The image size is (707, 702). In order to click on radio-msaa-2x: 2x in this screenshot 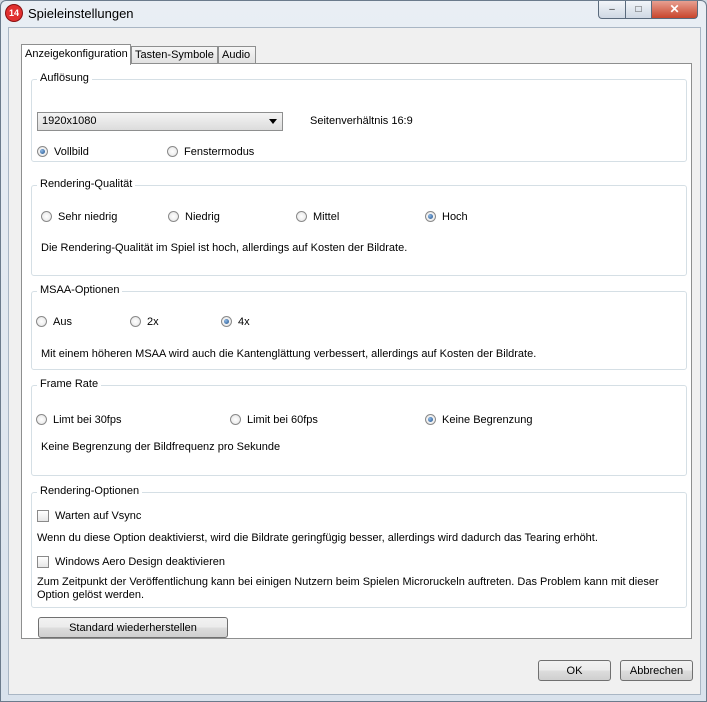, I will do `click(144, 322)`.